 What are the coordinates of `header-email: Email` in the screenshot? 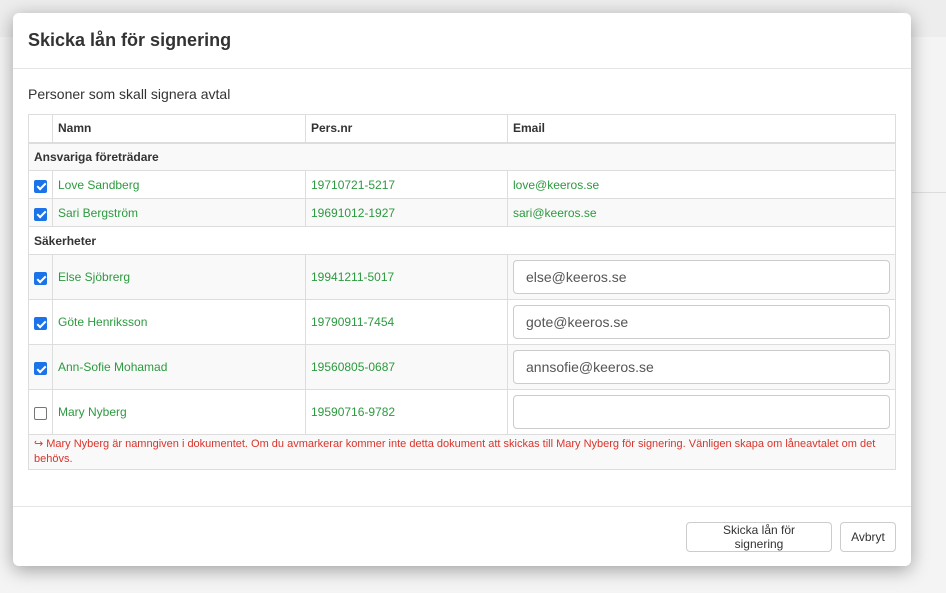 It's located at (701, 129).